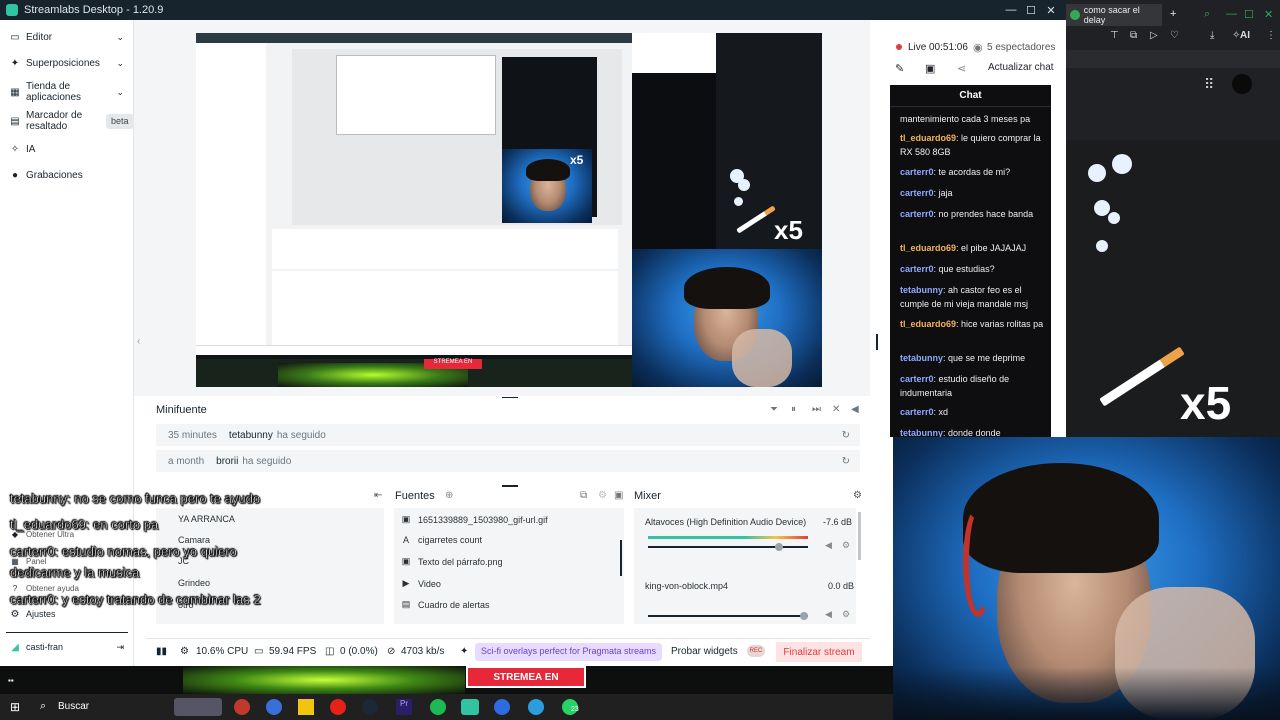 The width and height of the screenshot is (1280, 720). Describe the element at coordinates (1173, 14) in the screenshot. I see `new-tab-icon: +` at that location.